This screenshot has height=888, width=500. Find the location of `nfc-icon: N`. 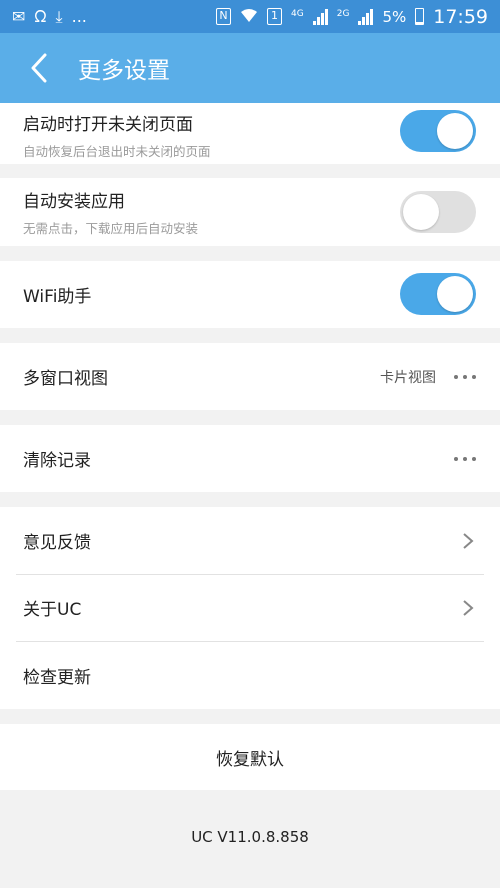

nfc-icon: N is located at coordinates (224, 16).